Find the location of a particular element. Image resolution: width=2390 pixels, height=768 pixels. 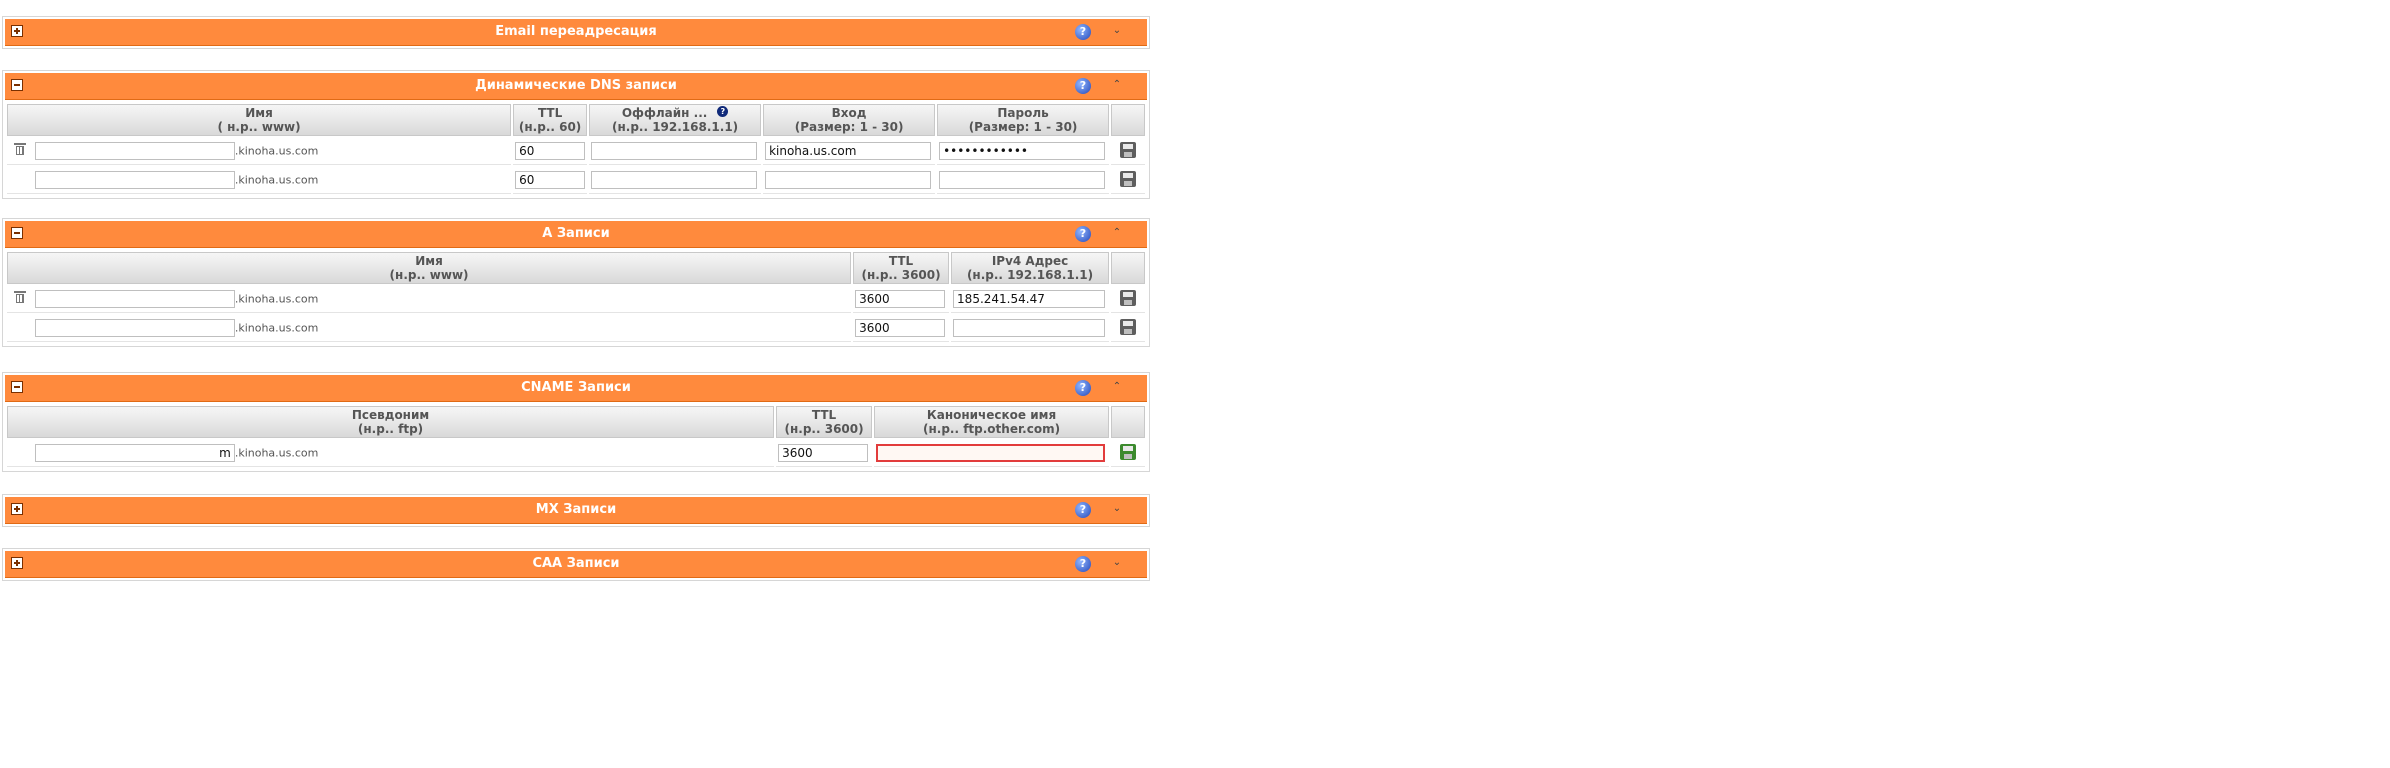

name-column-header: Имя ( н.р.. www) is located at coordinates (259, 120).